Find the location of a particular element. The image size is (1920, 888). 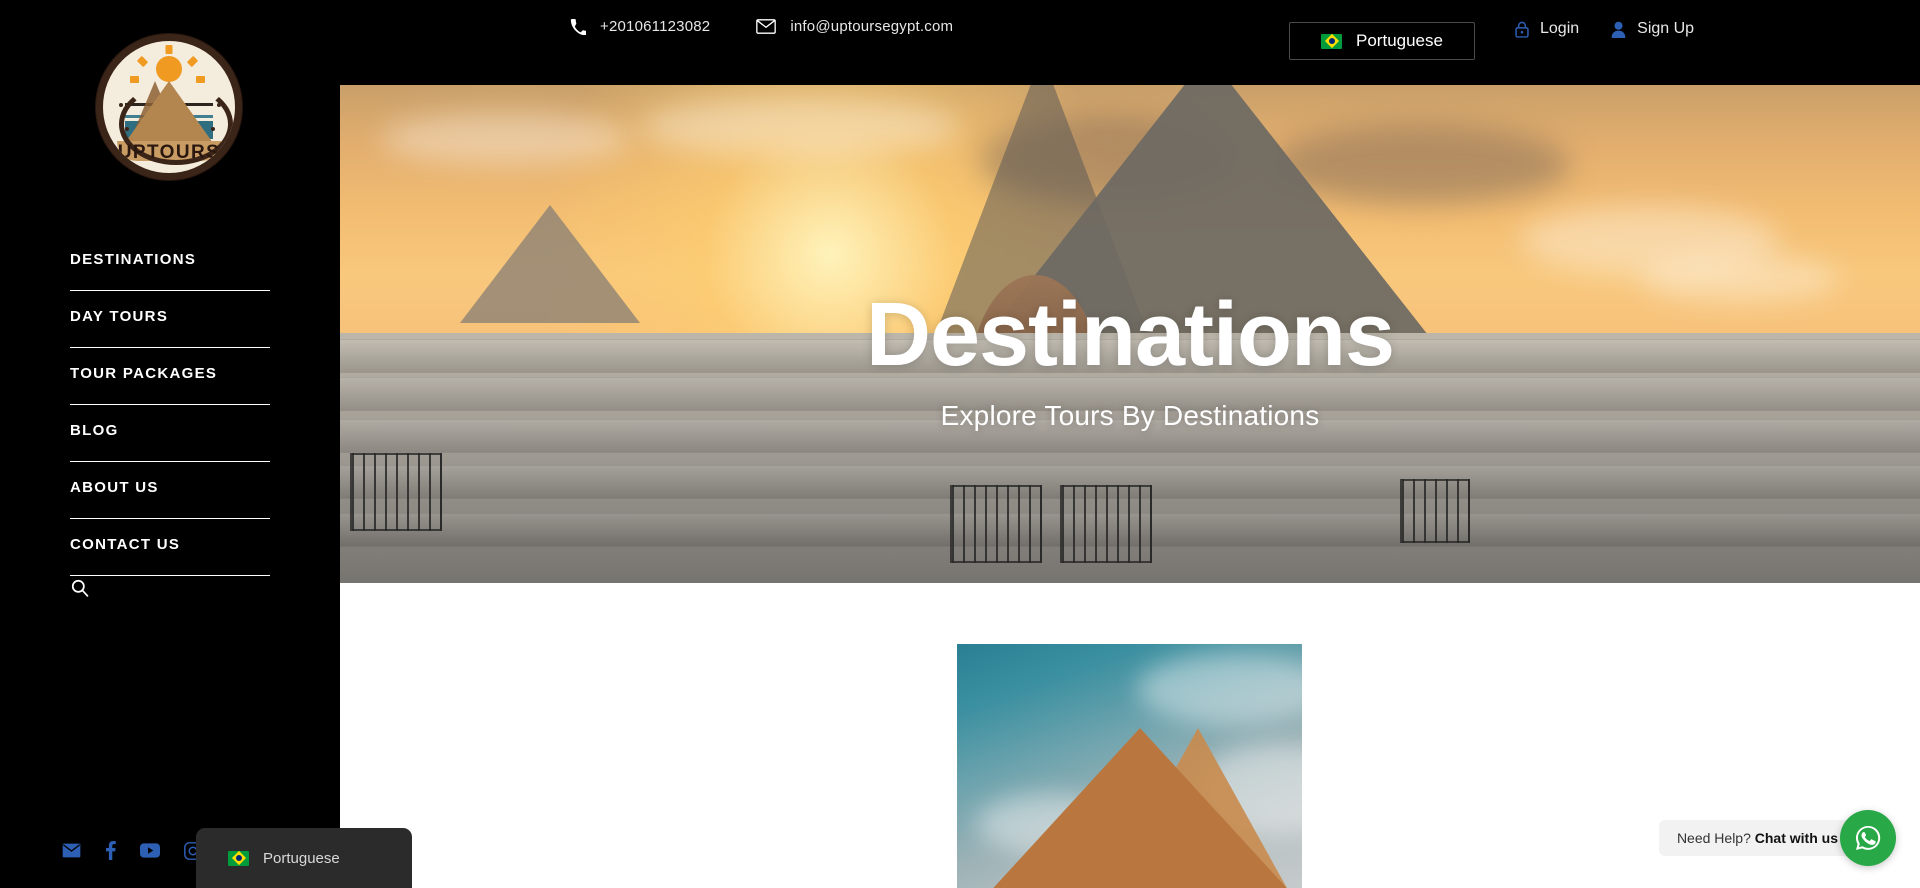

whatsapp-prompt: Need Help? Chat with us is located at coordinates (1757, 838).